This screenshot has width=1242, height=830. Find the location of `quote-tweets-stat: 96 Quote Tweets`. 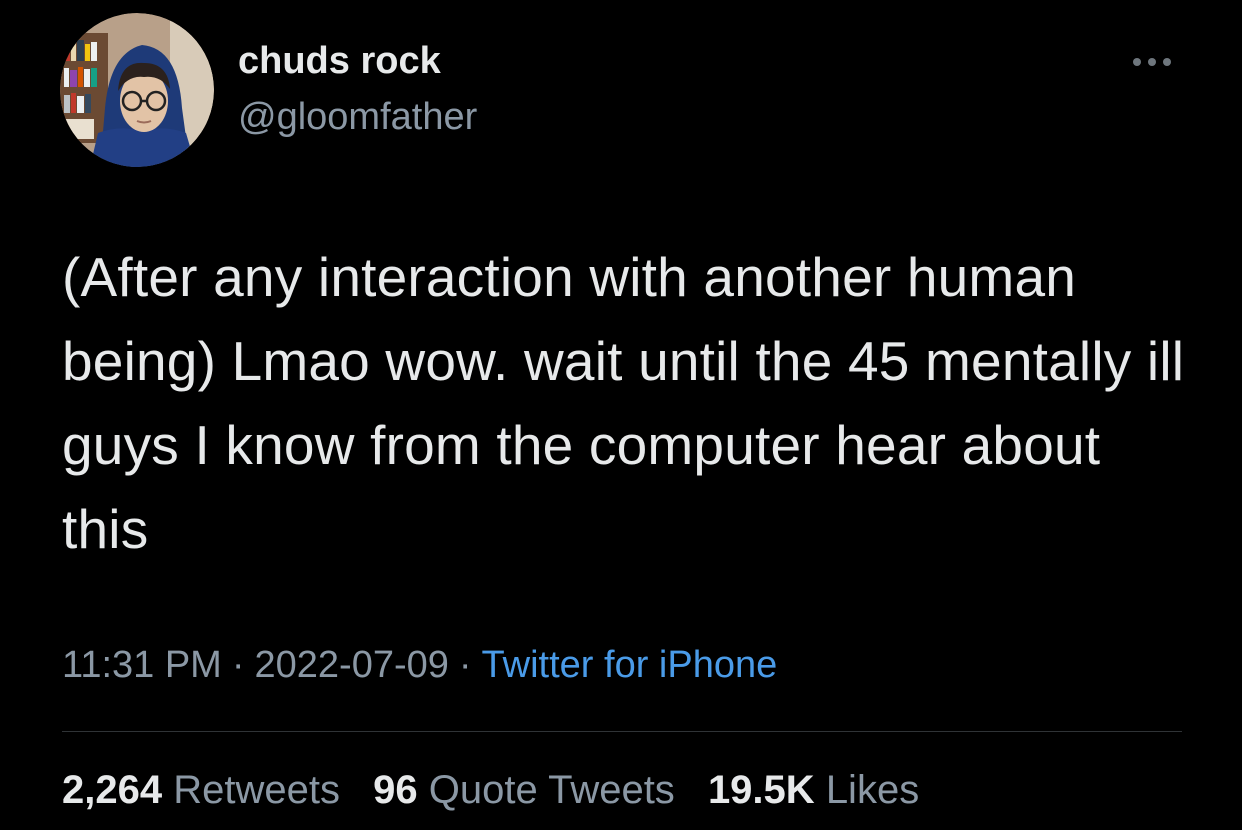

quote-tweets-stat: 96 Quote Tweets is located at coordinates (524, 790).